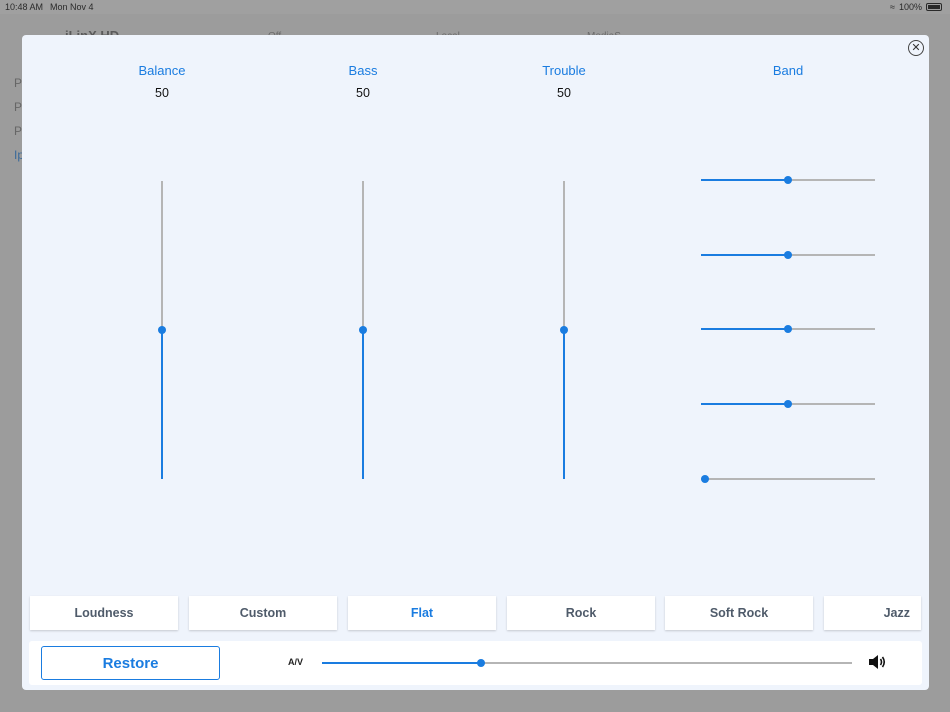  What do you see at coordinates (475, 7) in the screenshot?
I see `status-bar: 10:48 AM Mon Nov 4 ≈ 100%` at bounding box center [475, 7].